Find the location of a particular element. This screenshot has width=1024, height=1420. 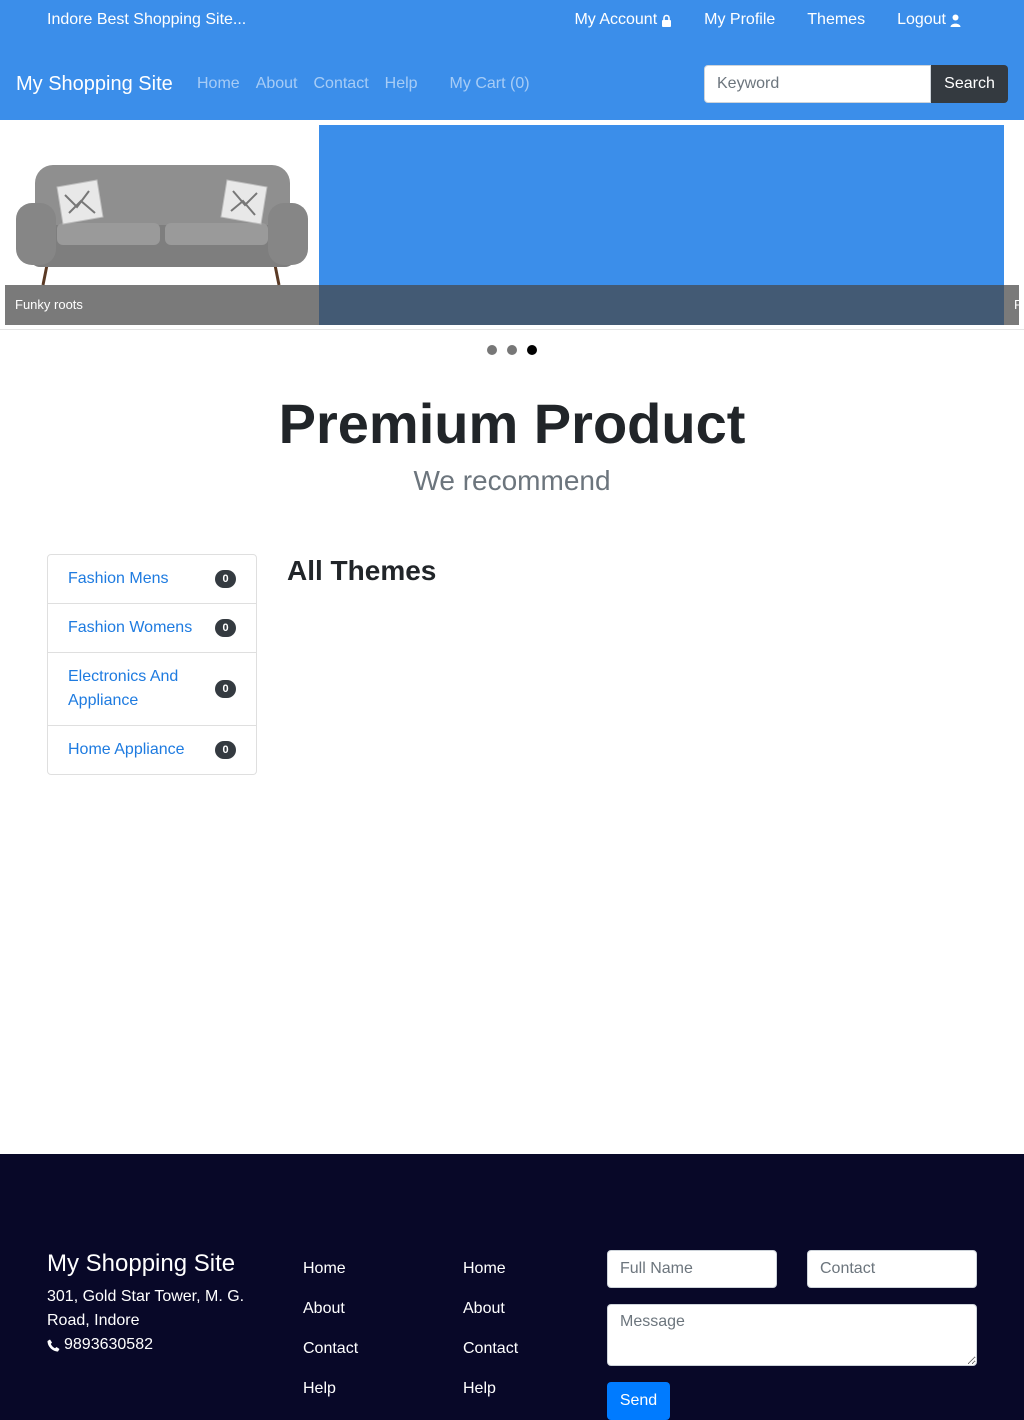

section-title: All Themes is located at coordinates (362, 570).